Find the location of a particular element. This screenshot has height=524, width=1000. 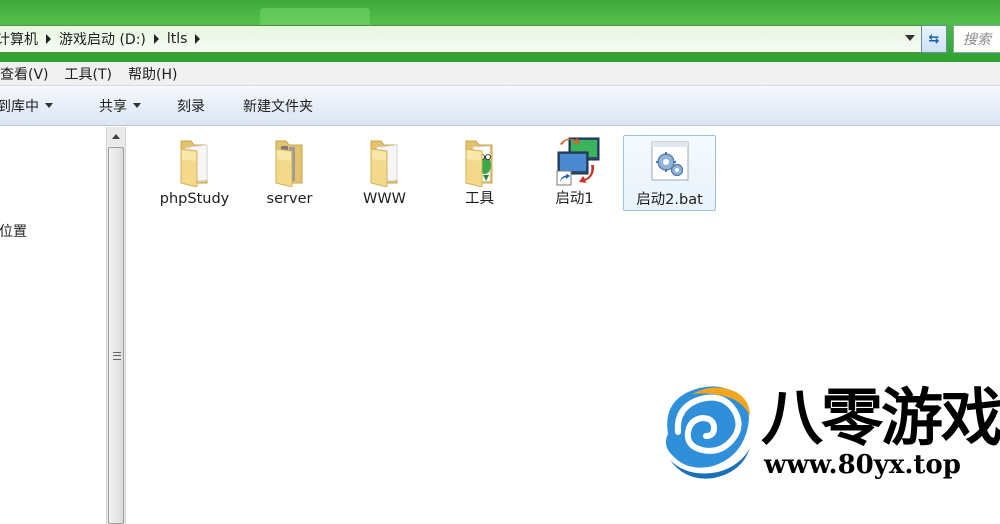

refresh-icon: ⇆ is located at coordinates (934, 39).